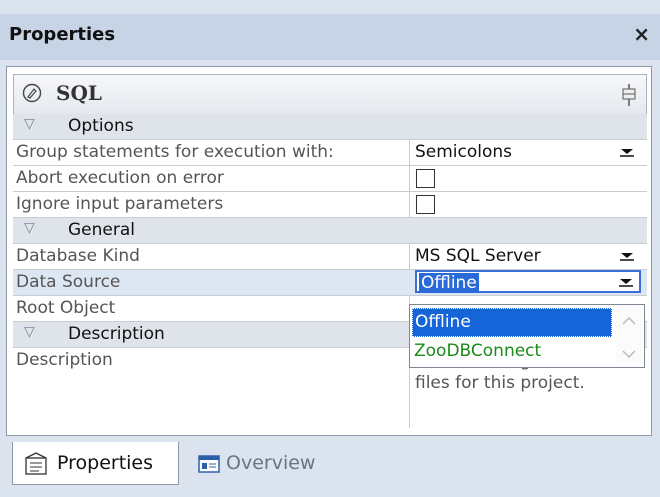  What do you see at coordinates (101, 126) in the screenshot?
I see `section-title: Options` at bounding box center [101, 126].